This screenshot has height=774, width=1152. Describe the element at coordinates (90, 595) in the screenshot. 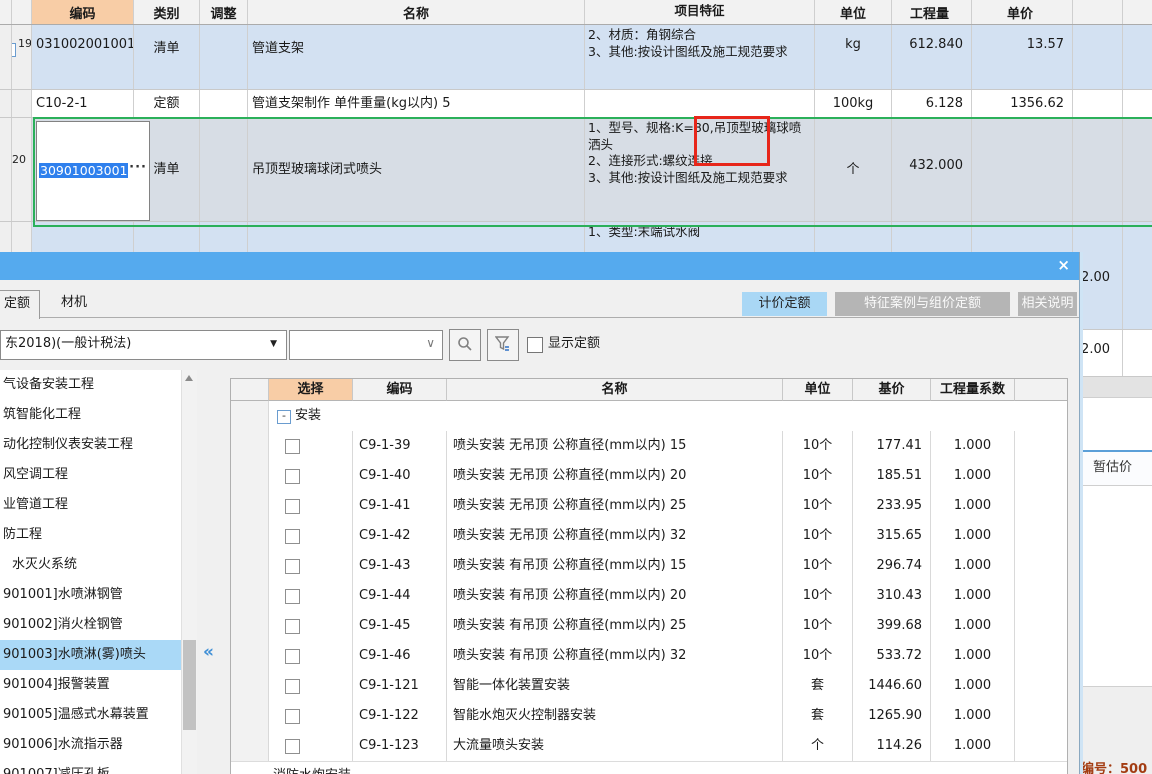

I see `tree-item: 901001]水喷淋钢管` at that location.